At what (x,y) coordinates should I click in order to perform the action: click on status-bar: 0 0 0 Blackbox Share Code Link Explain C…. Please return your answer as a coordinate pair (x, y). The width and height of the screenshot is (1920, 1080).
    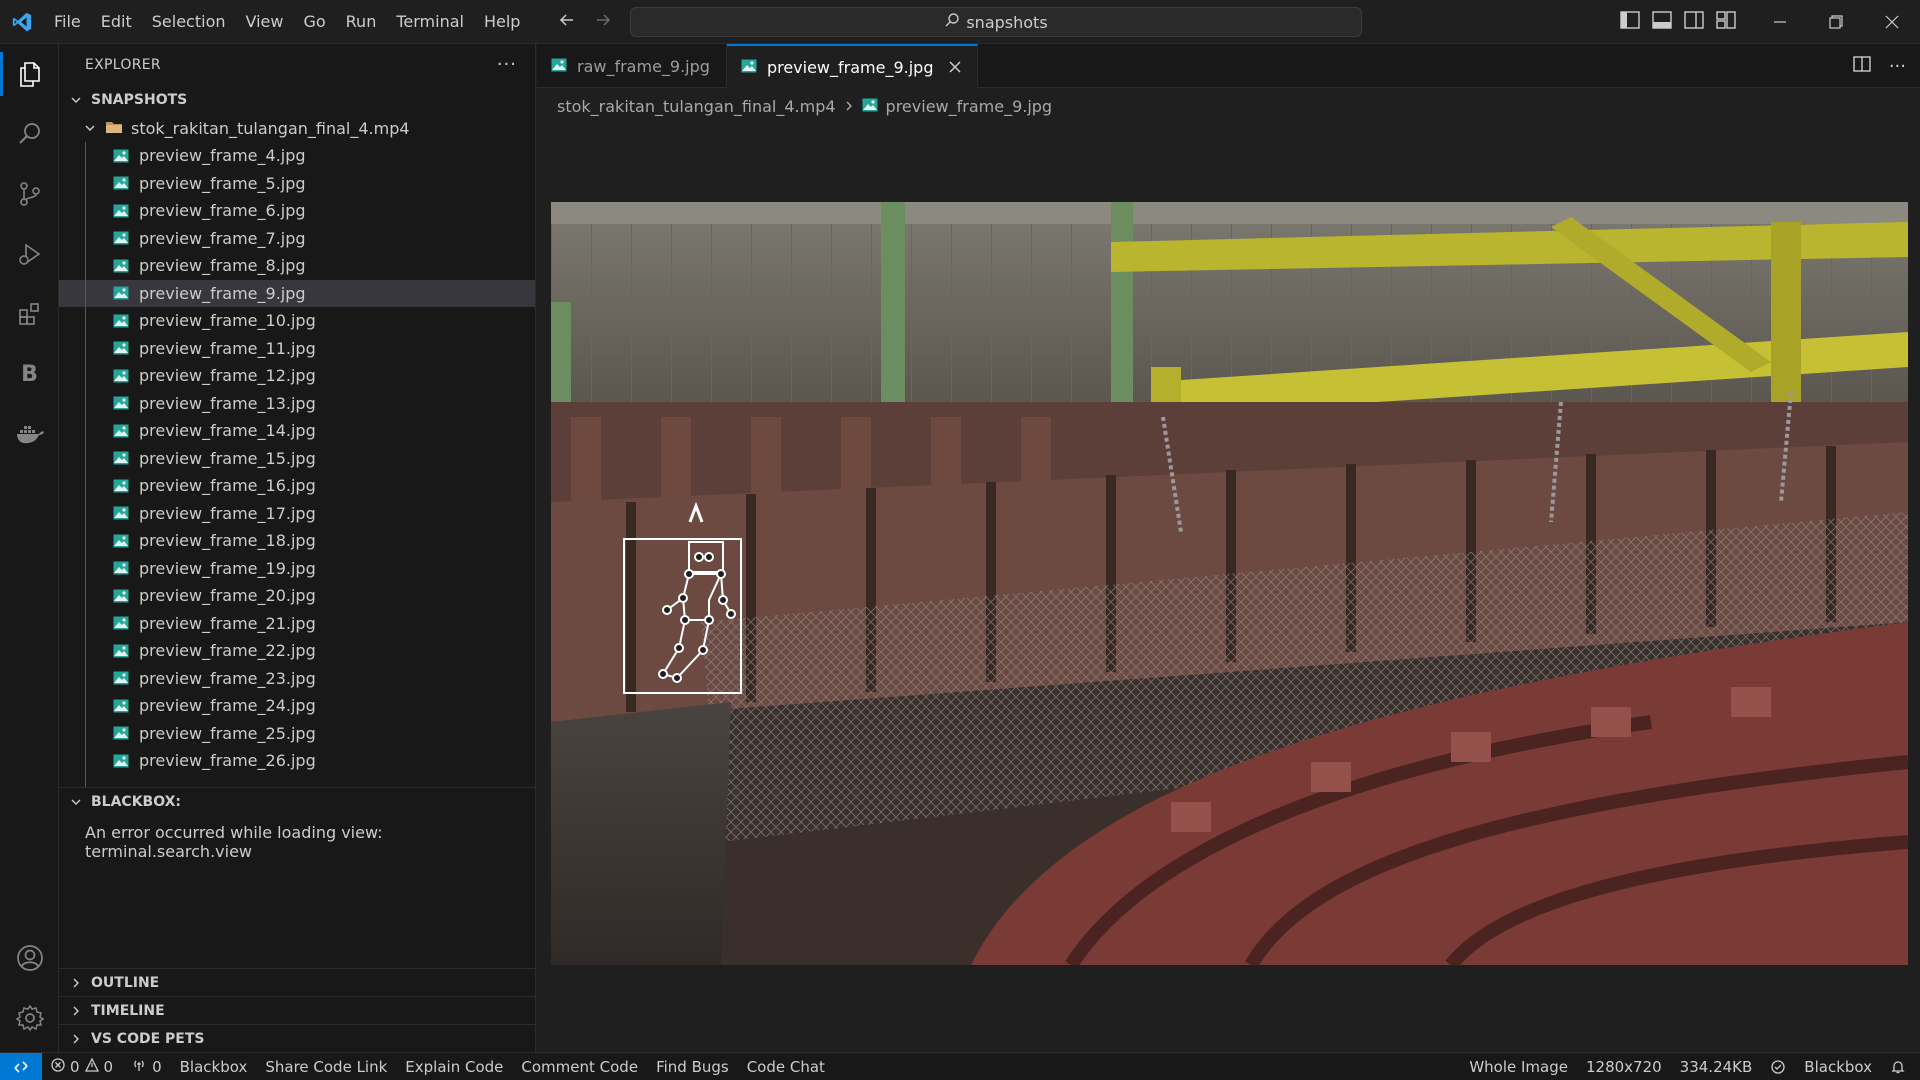
    Looking at the image, I should click on (960, 1066).